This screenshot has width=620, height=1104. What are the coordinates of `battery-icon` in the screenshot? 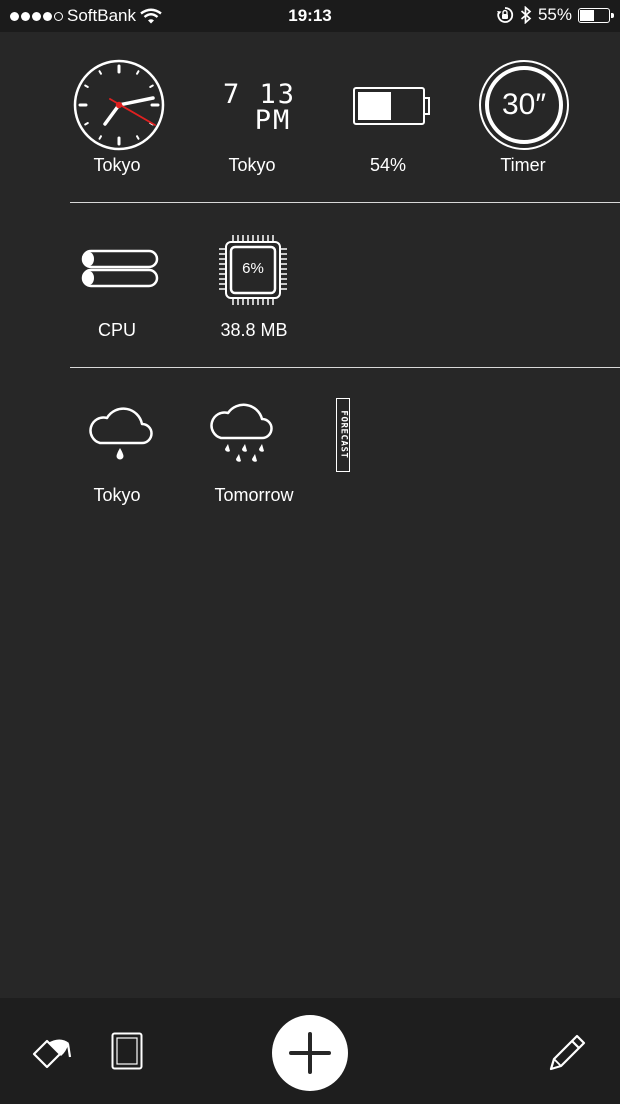 It's located at (388, 105).